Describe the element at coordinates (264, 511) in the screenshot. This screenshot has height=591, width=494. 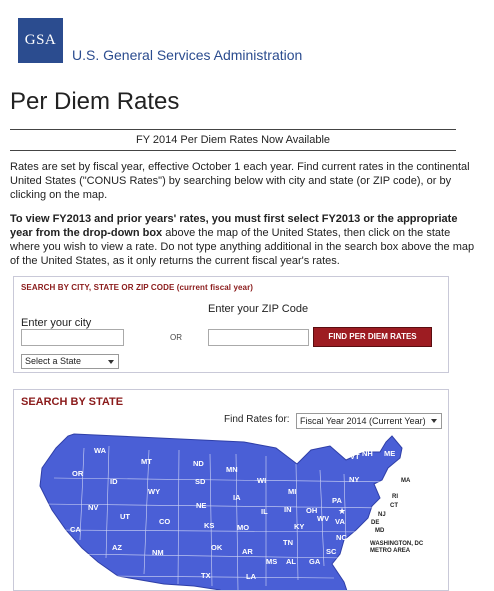
I see `state-label-il: IL` at that location.